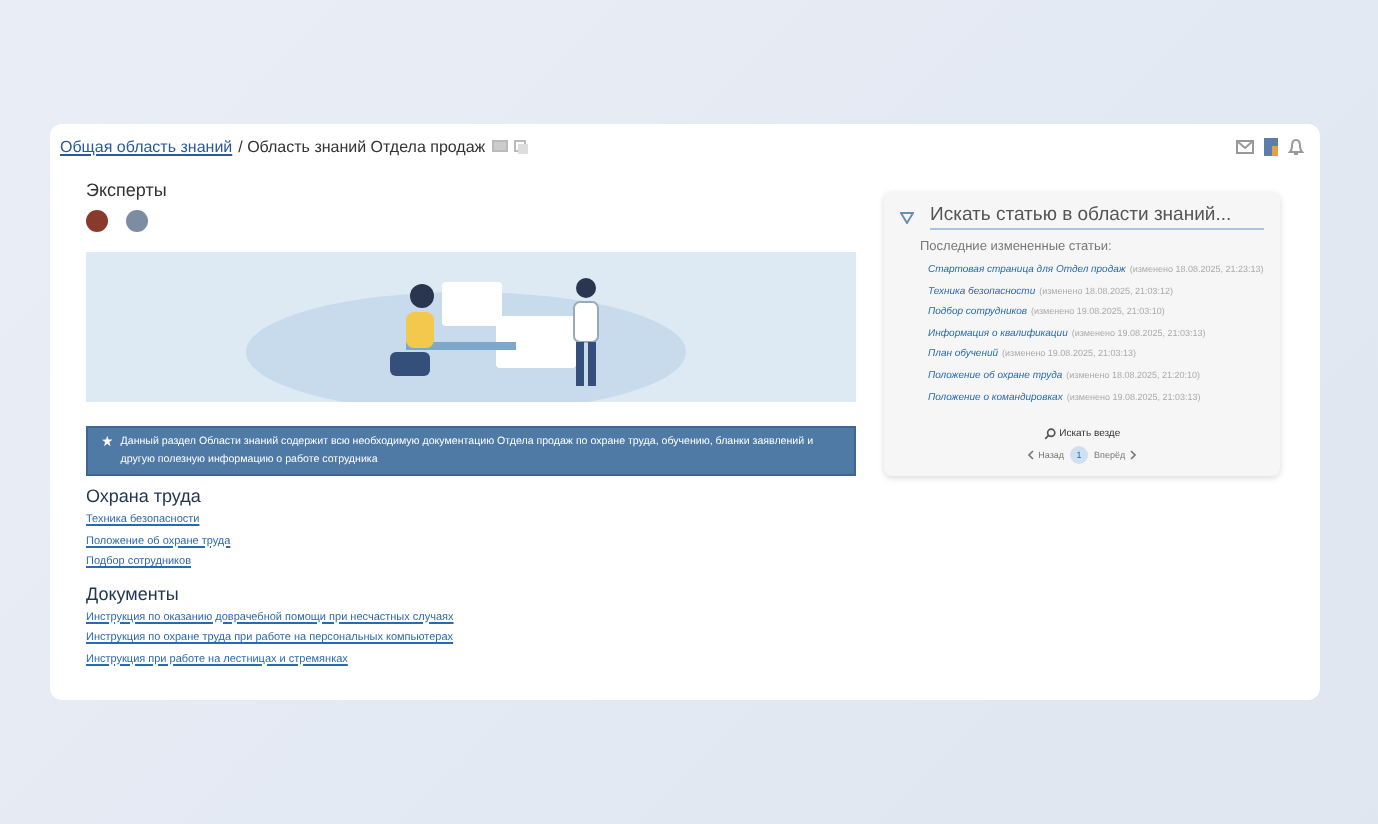 This screenshot has width=1378, height=824. What do you see at coordinates (127, 190) in the screenshot?
I see `experts-heading: Эксперты` at bounding box center [127, 190].